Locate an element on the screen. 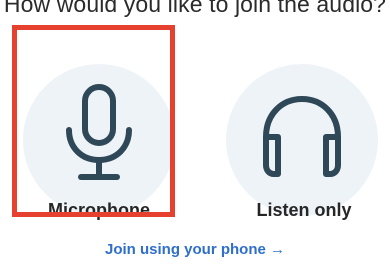 The height and width of the screenshot is (269, 390). join-by-phone-link: Join using your phone → is located at coordinates (195, 249).